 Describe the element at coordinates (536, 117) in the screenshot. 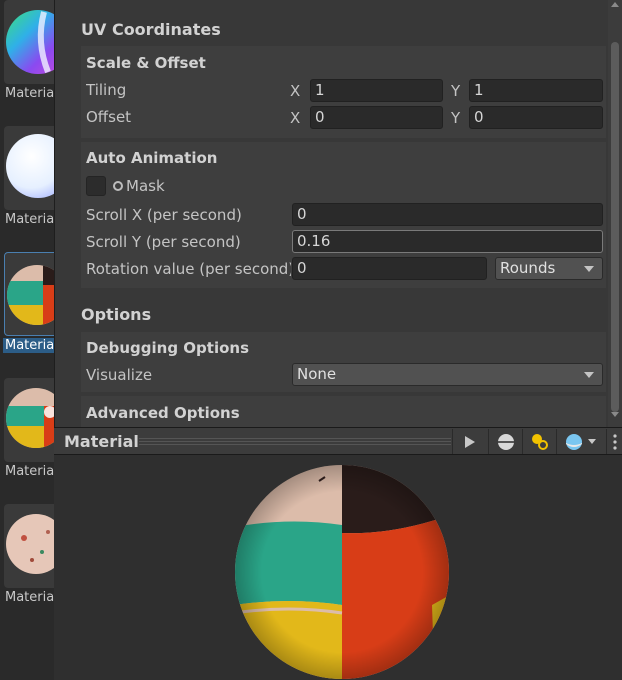

I see `offset-y-field: 0` at that location.